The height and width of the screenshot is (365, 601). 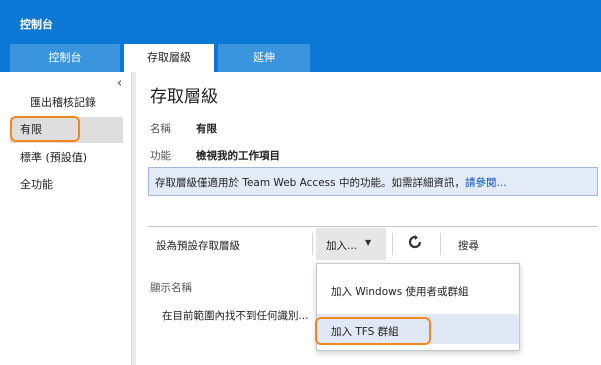 What do you see at coordinates (400, 291) in the screenshot?
I see `menu-item-add-windows-user: 加入 Windows 使用者或群組` at bounding box center [400, 291].